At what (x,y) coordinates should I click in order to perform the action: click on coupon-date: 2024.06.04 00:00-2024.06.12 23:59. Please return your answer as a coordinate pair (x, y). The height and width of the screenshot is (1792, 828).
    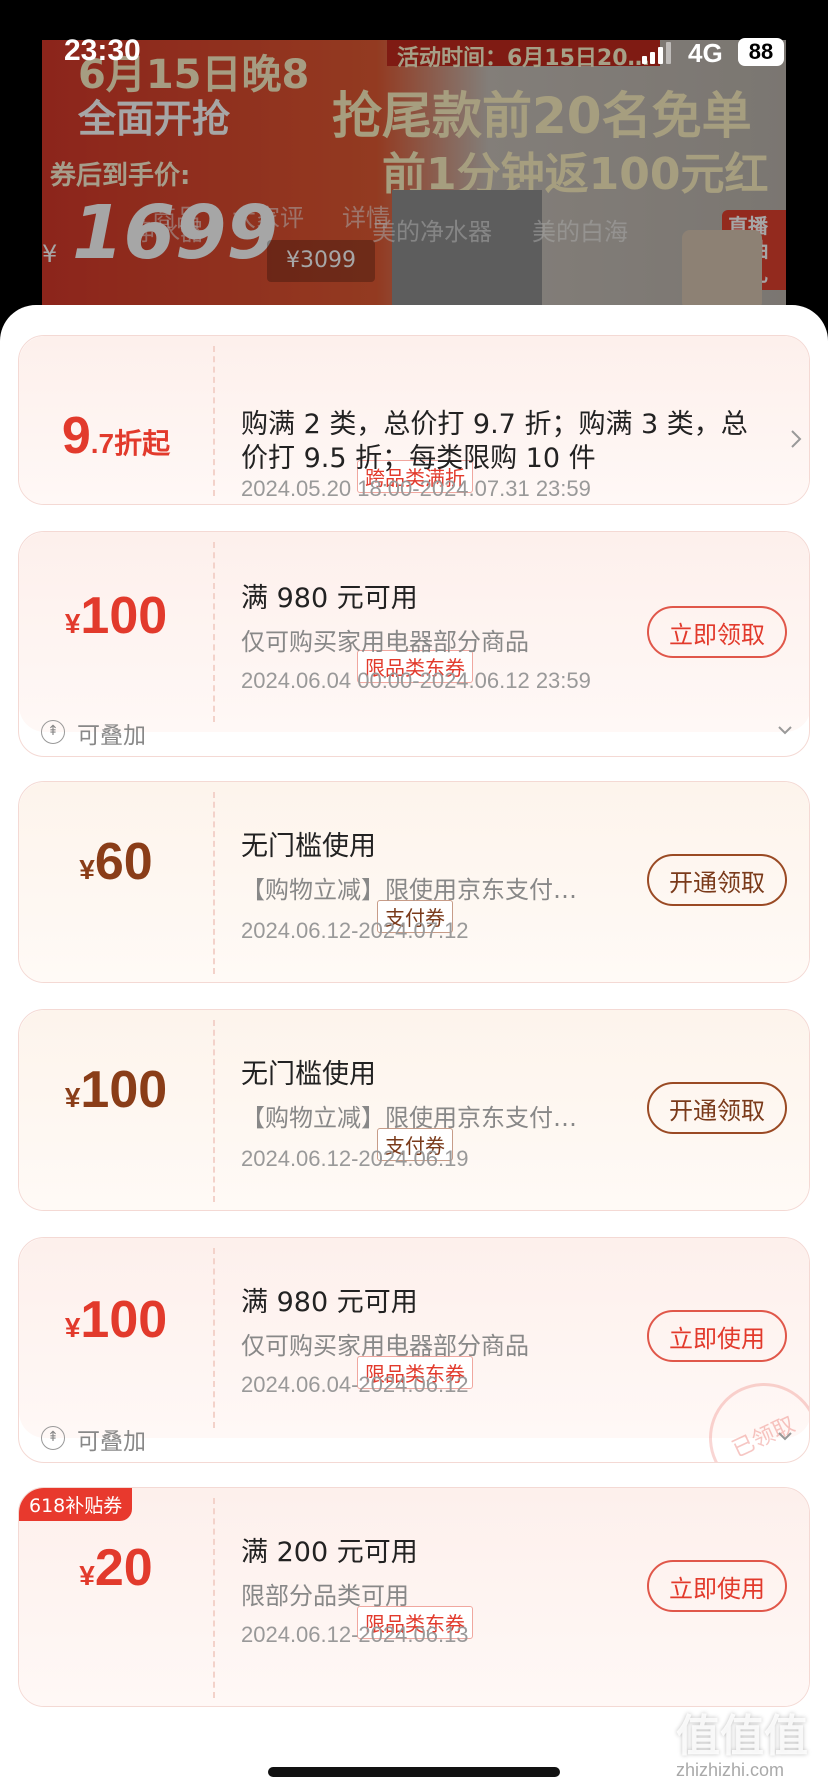
    Looking at the image, I should click on (416, 680).